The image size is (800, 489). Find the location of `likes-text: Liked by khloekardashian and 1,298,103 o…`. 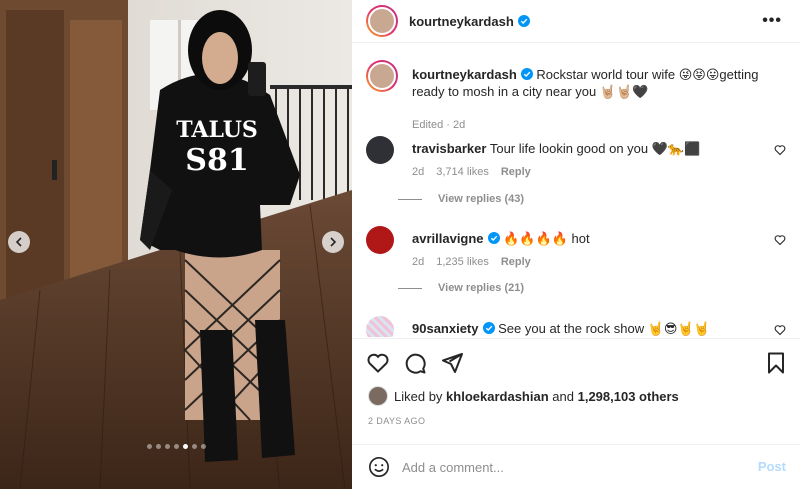

likes-text: Liked by khloekardashian and 1,298,103 o… is located at coordinates (536, 396).